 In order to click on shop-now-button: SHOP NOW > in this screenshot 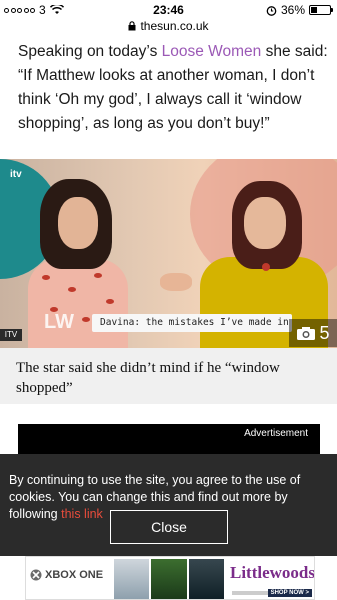, I will do `click(289, 593)`.